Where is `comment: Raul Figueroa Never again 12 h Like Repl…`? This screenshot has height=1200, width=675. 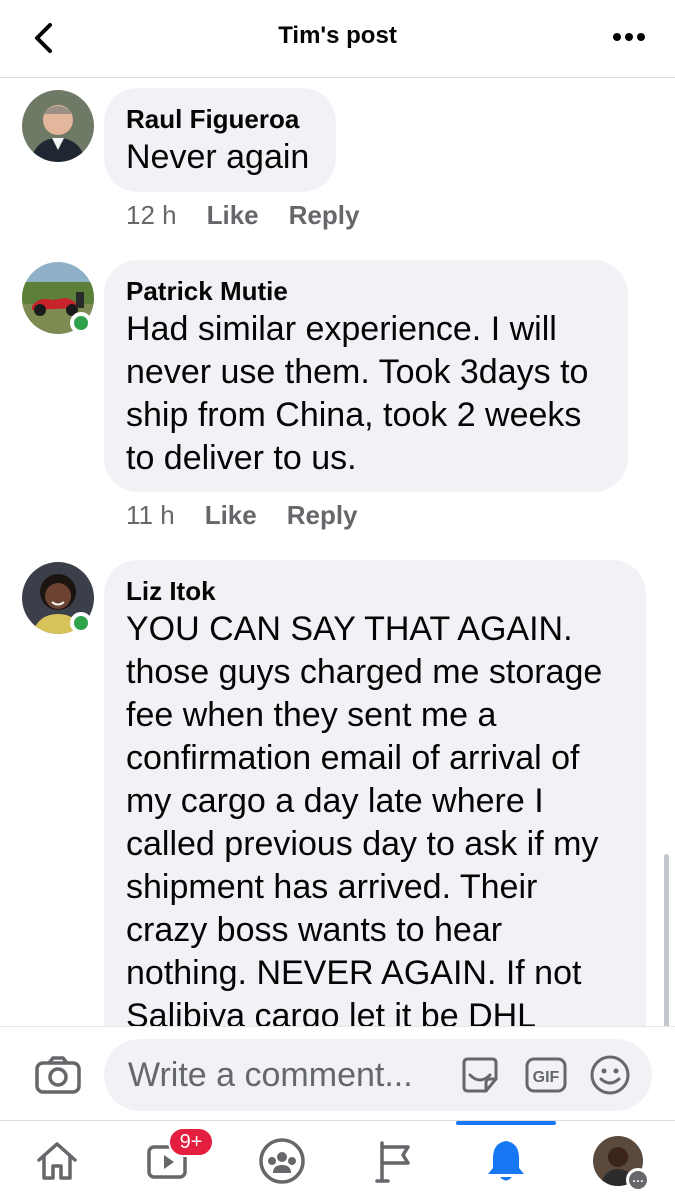 comment: Raul Figueroa Never again 12 h Like Repl… is located at coordinates (337, 168).